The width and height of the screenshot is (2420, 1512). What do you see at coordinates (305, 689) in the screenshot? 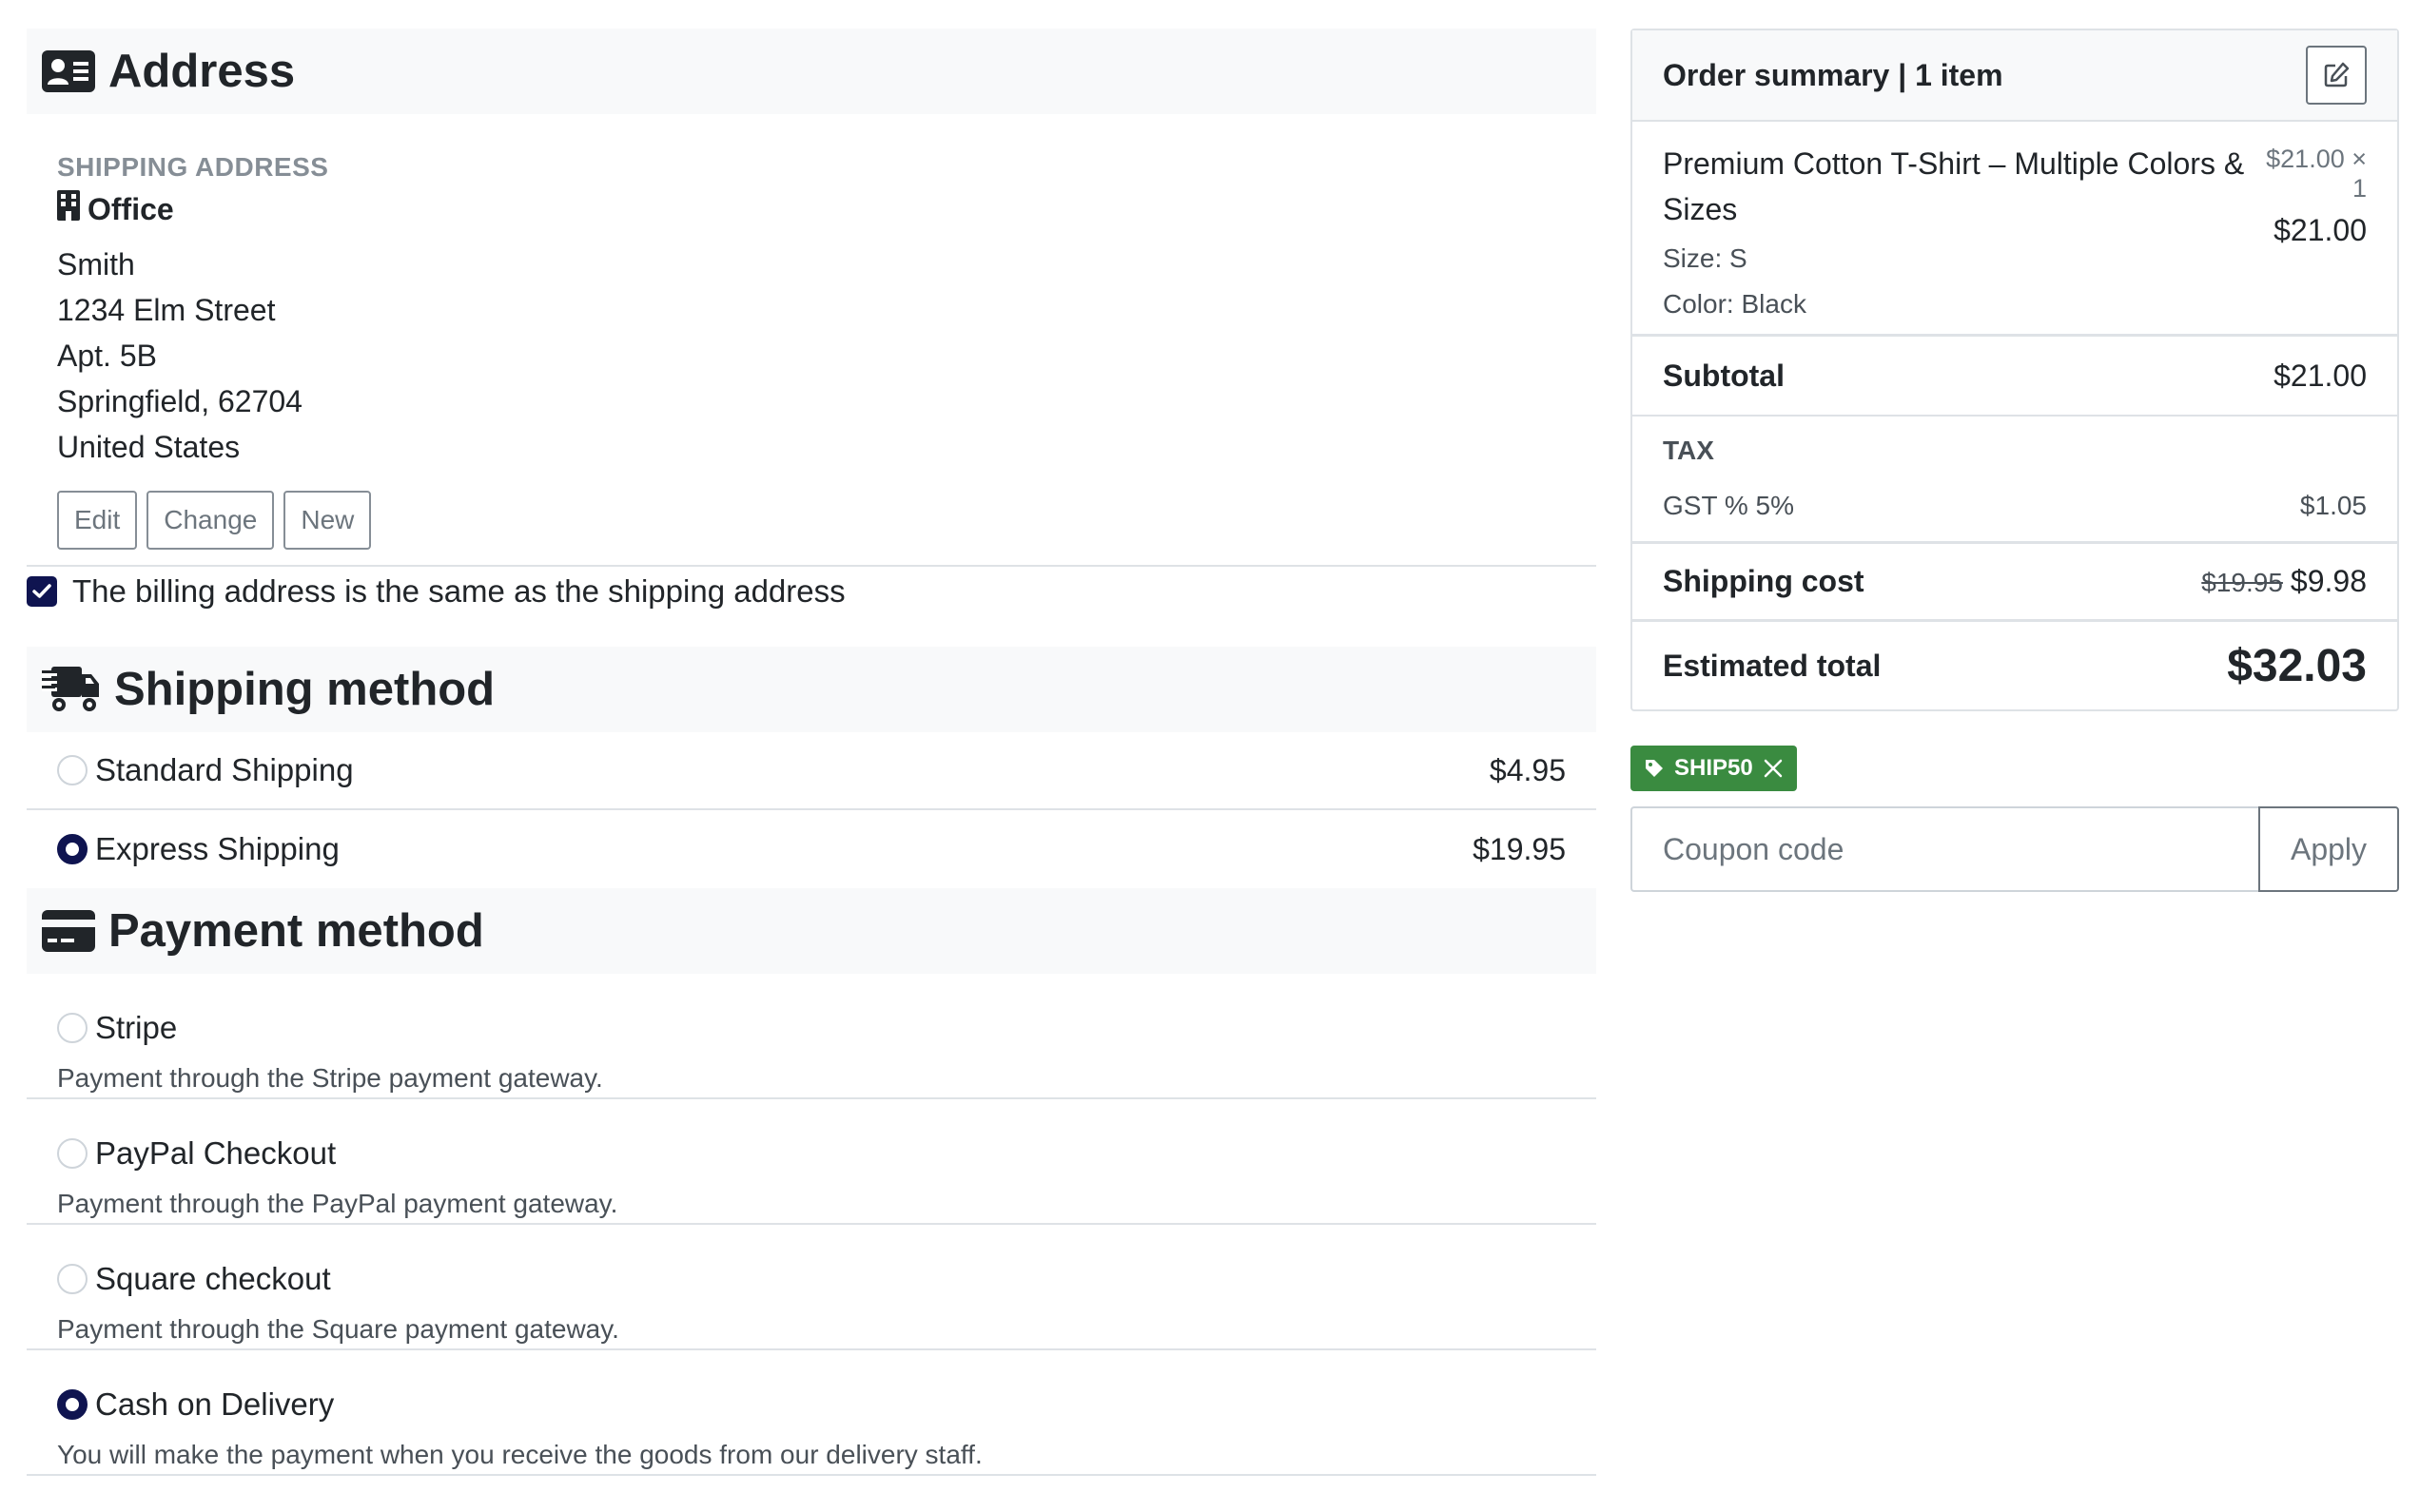
I see `shipping-method-title: Shipping method` at bounding box center [305, 689].